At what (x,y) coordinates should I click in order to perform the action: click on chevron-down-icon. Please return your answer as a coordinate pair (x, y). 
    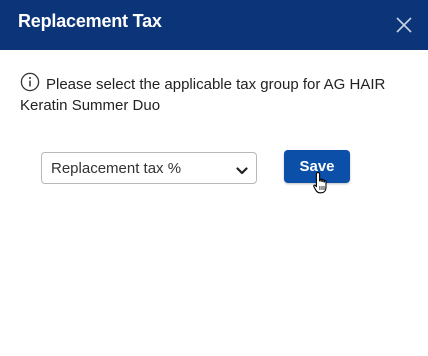
    Looking at the image, I should click on (242, 169).